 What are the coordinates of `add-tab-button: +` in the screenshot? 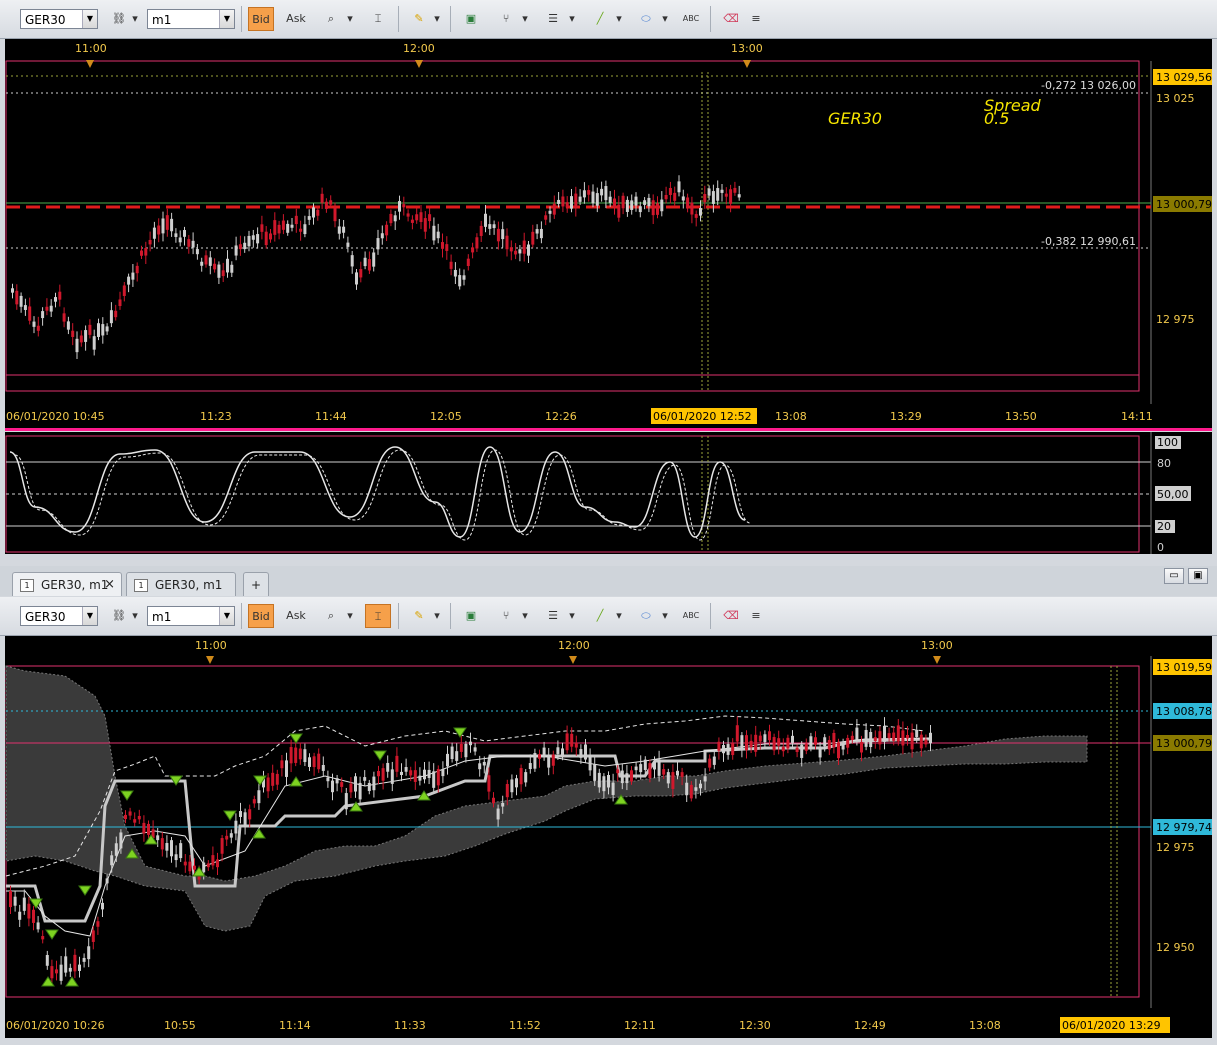 It's located at (256, 584).